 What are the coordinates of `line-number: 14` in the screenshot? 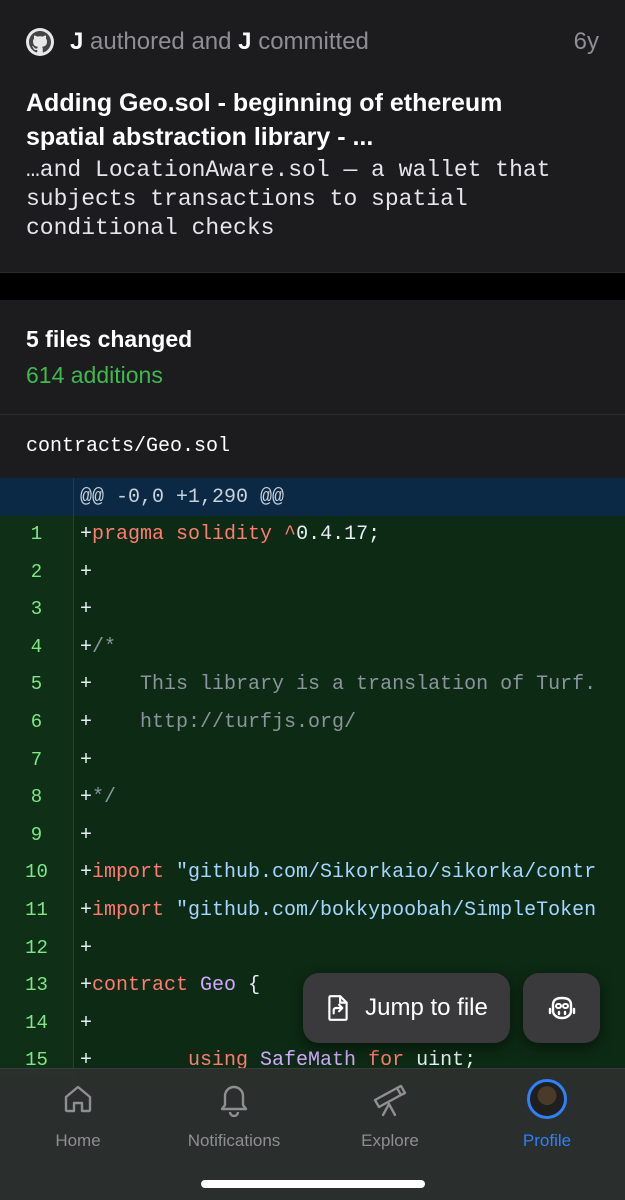 It's located at (37, 1023).